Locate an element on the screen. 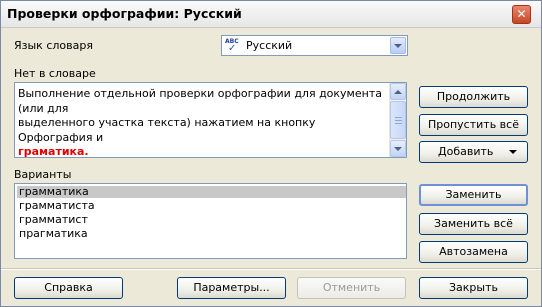  dictionary-language-value: Русский is located at coordinates (269, 45).